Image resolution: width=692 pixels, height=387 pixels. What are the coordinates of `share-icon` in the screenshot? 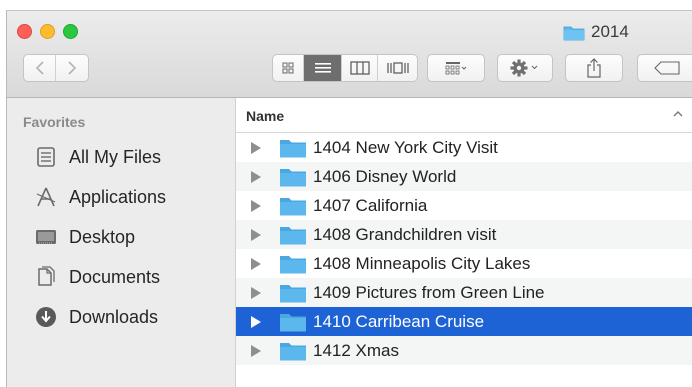 It's located at (594, 68).